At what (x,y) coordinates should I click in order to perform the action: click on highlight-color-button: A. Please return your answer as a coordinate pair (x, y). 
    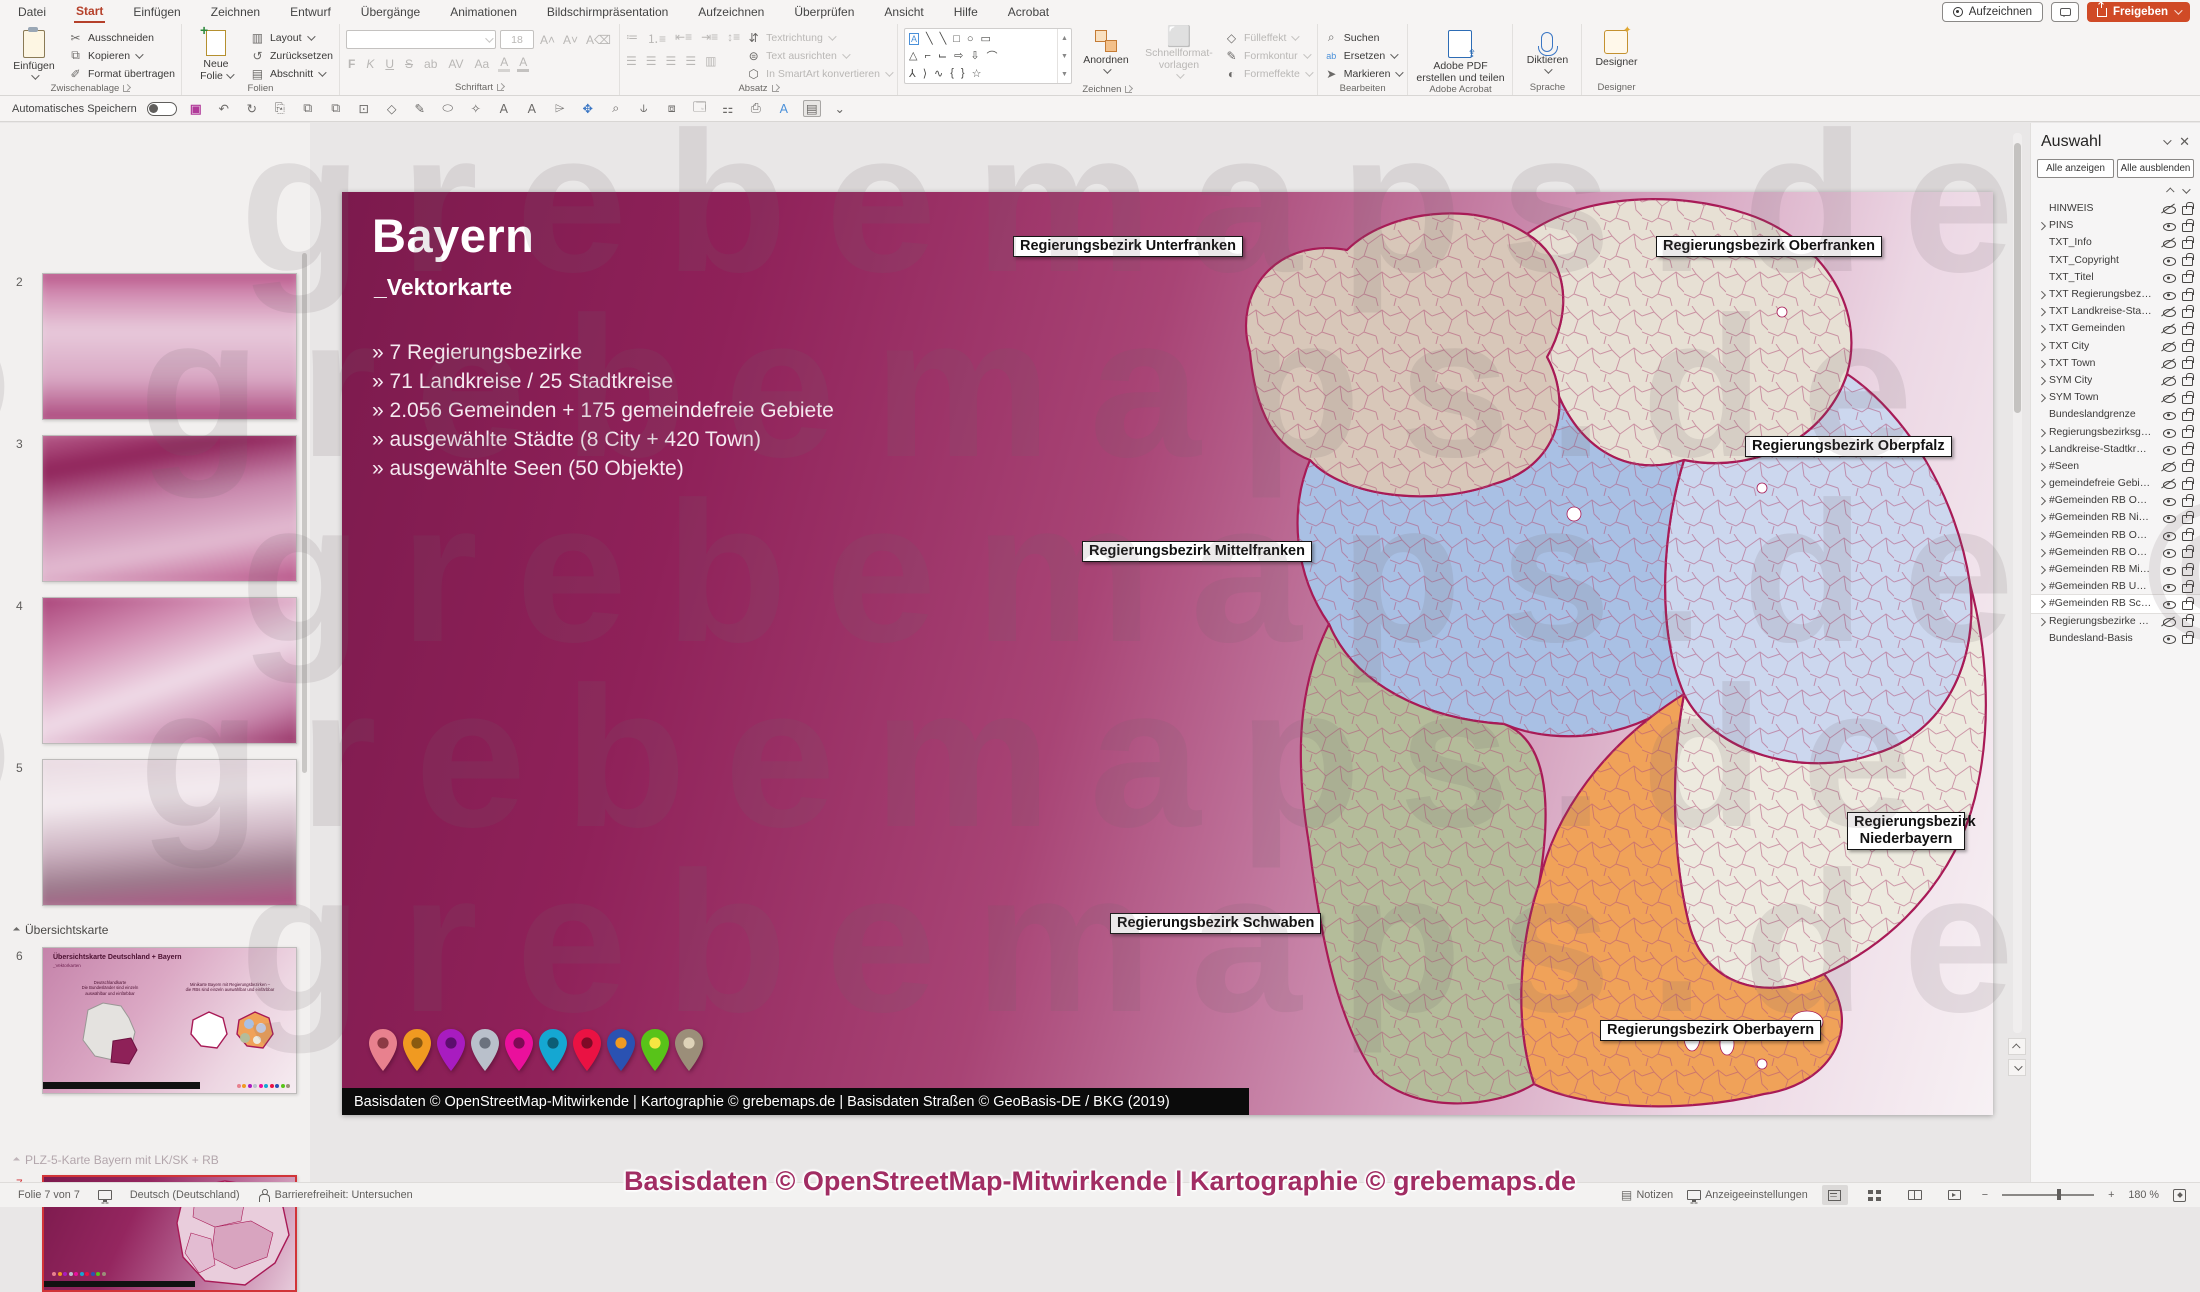
    Looking at the image, I should click on (504, 63).